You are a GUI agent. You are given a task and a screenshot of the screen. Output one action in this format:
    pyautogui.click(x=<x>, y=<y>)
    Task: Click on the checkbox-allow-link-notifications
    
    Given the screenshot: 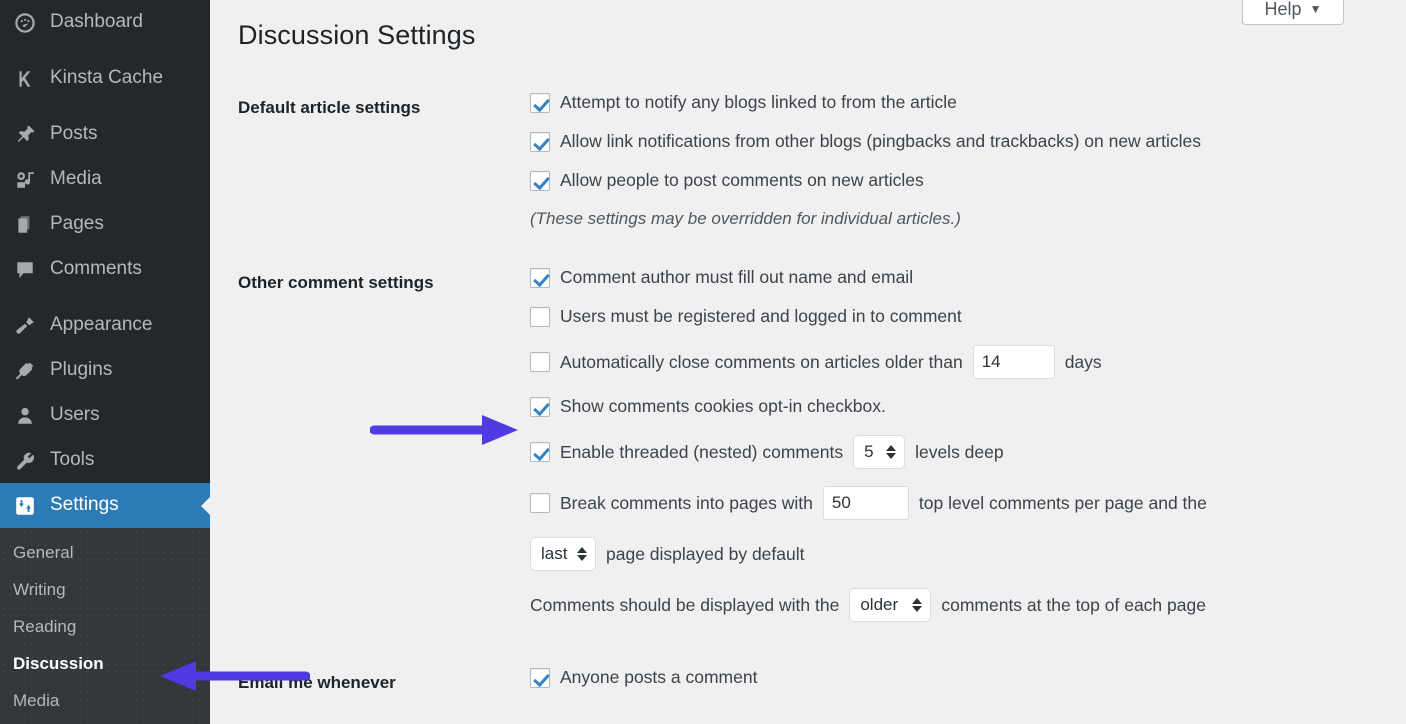 What is the action you would take?
    pyautogui.click(x=540, y=142)
    